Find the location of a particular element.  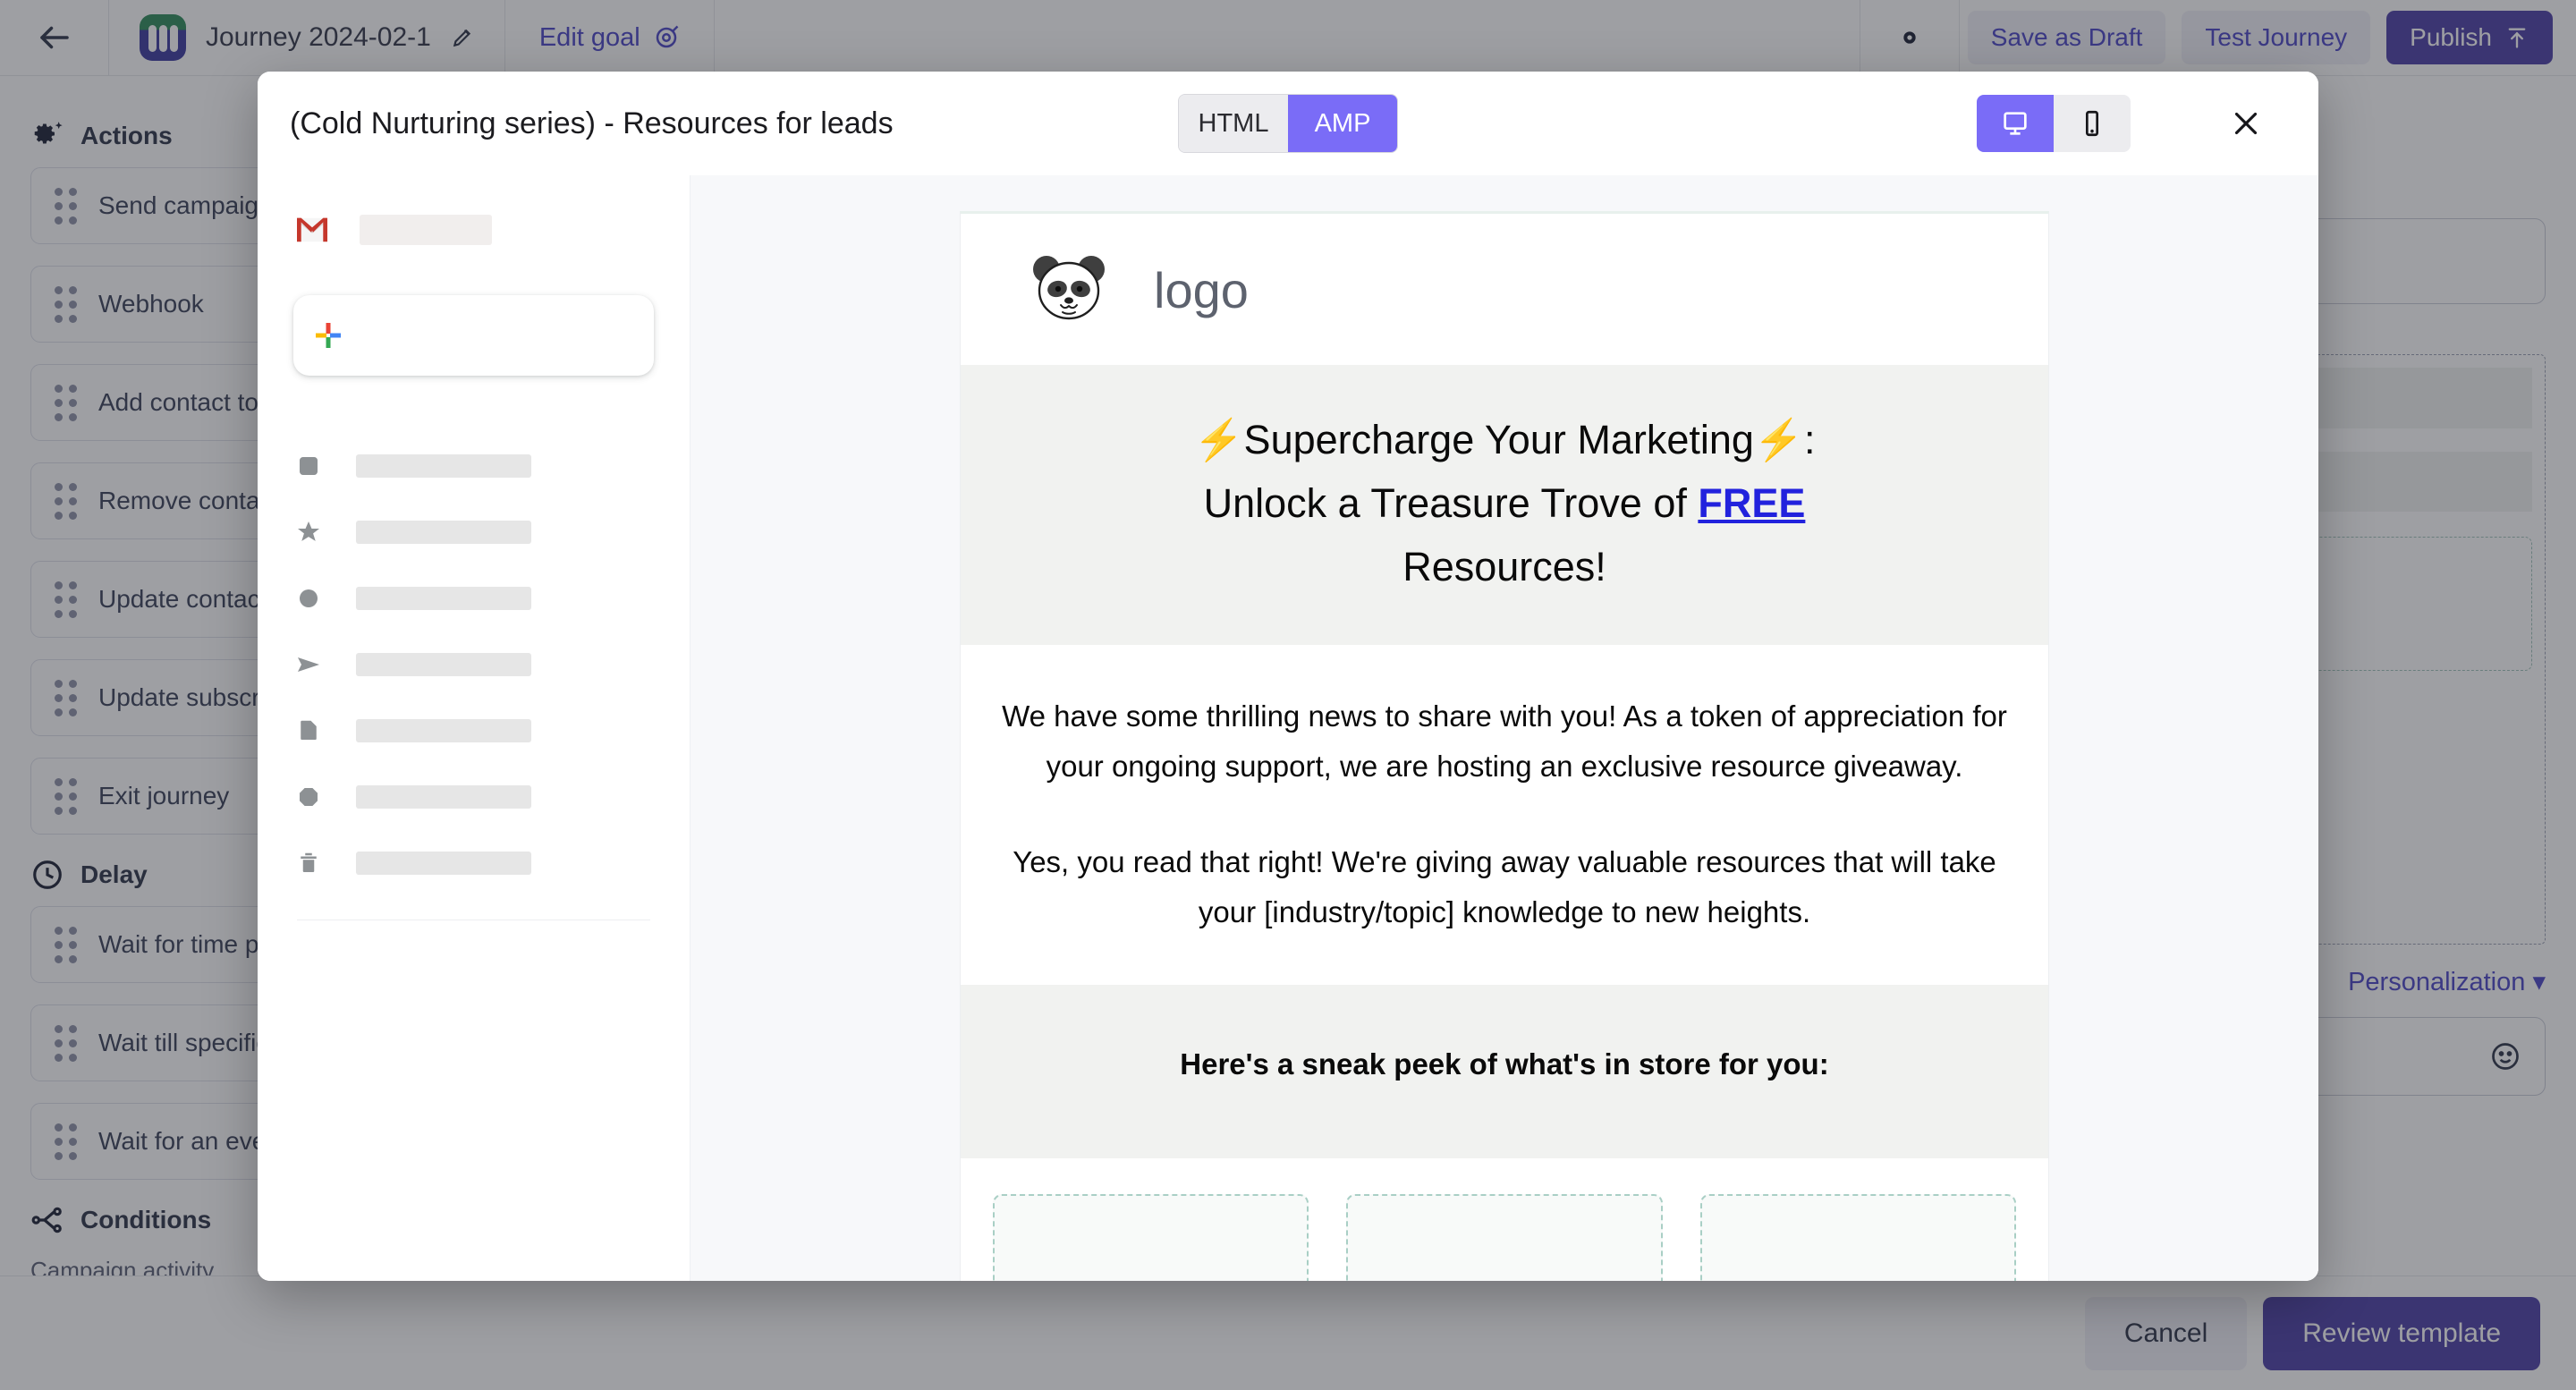

mail-nav-item-inbox is located at coordinates (473, 466).